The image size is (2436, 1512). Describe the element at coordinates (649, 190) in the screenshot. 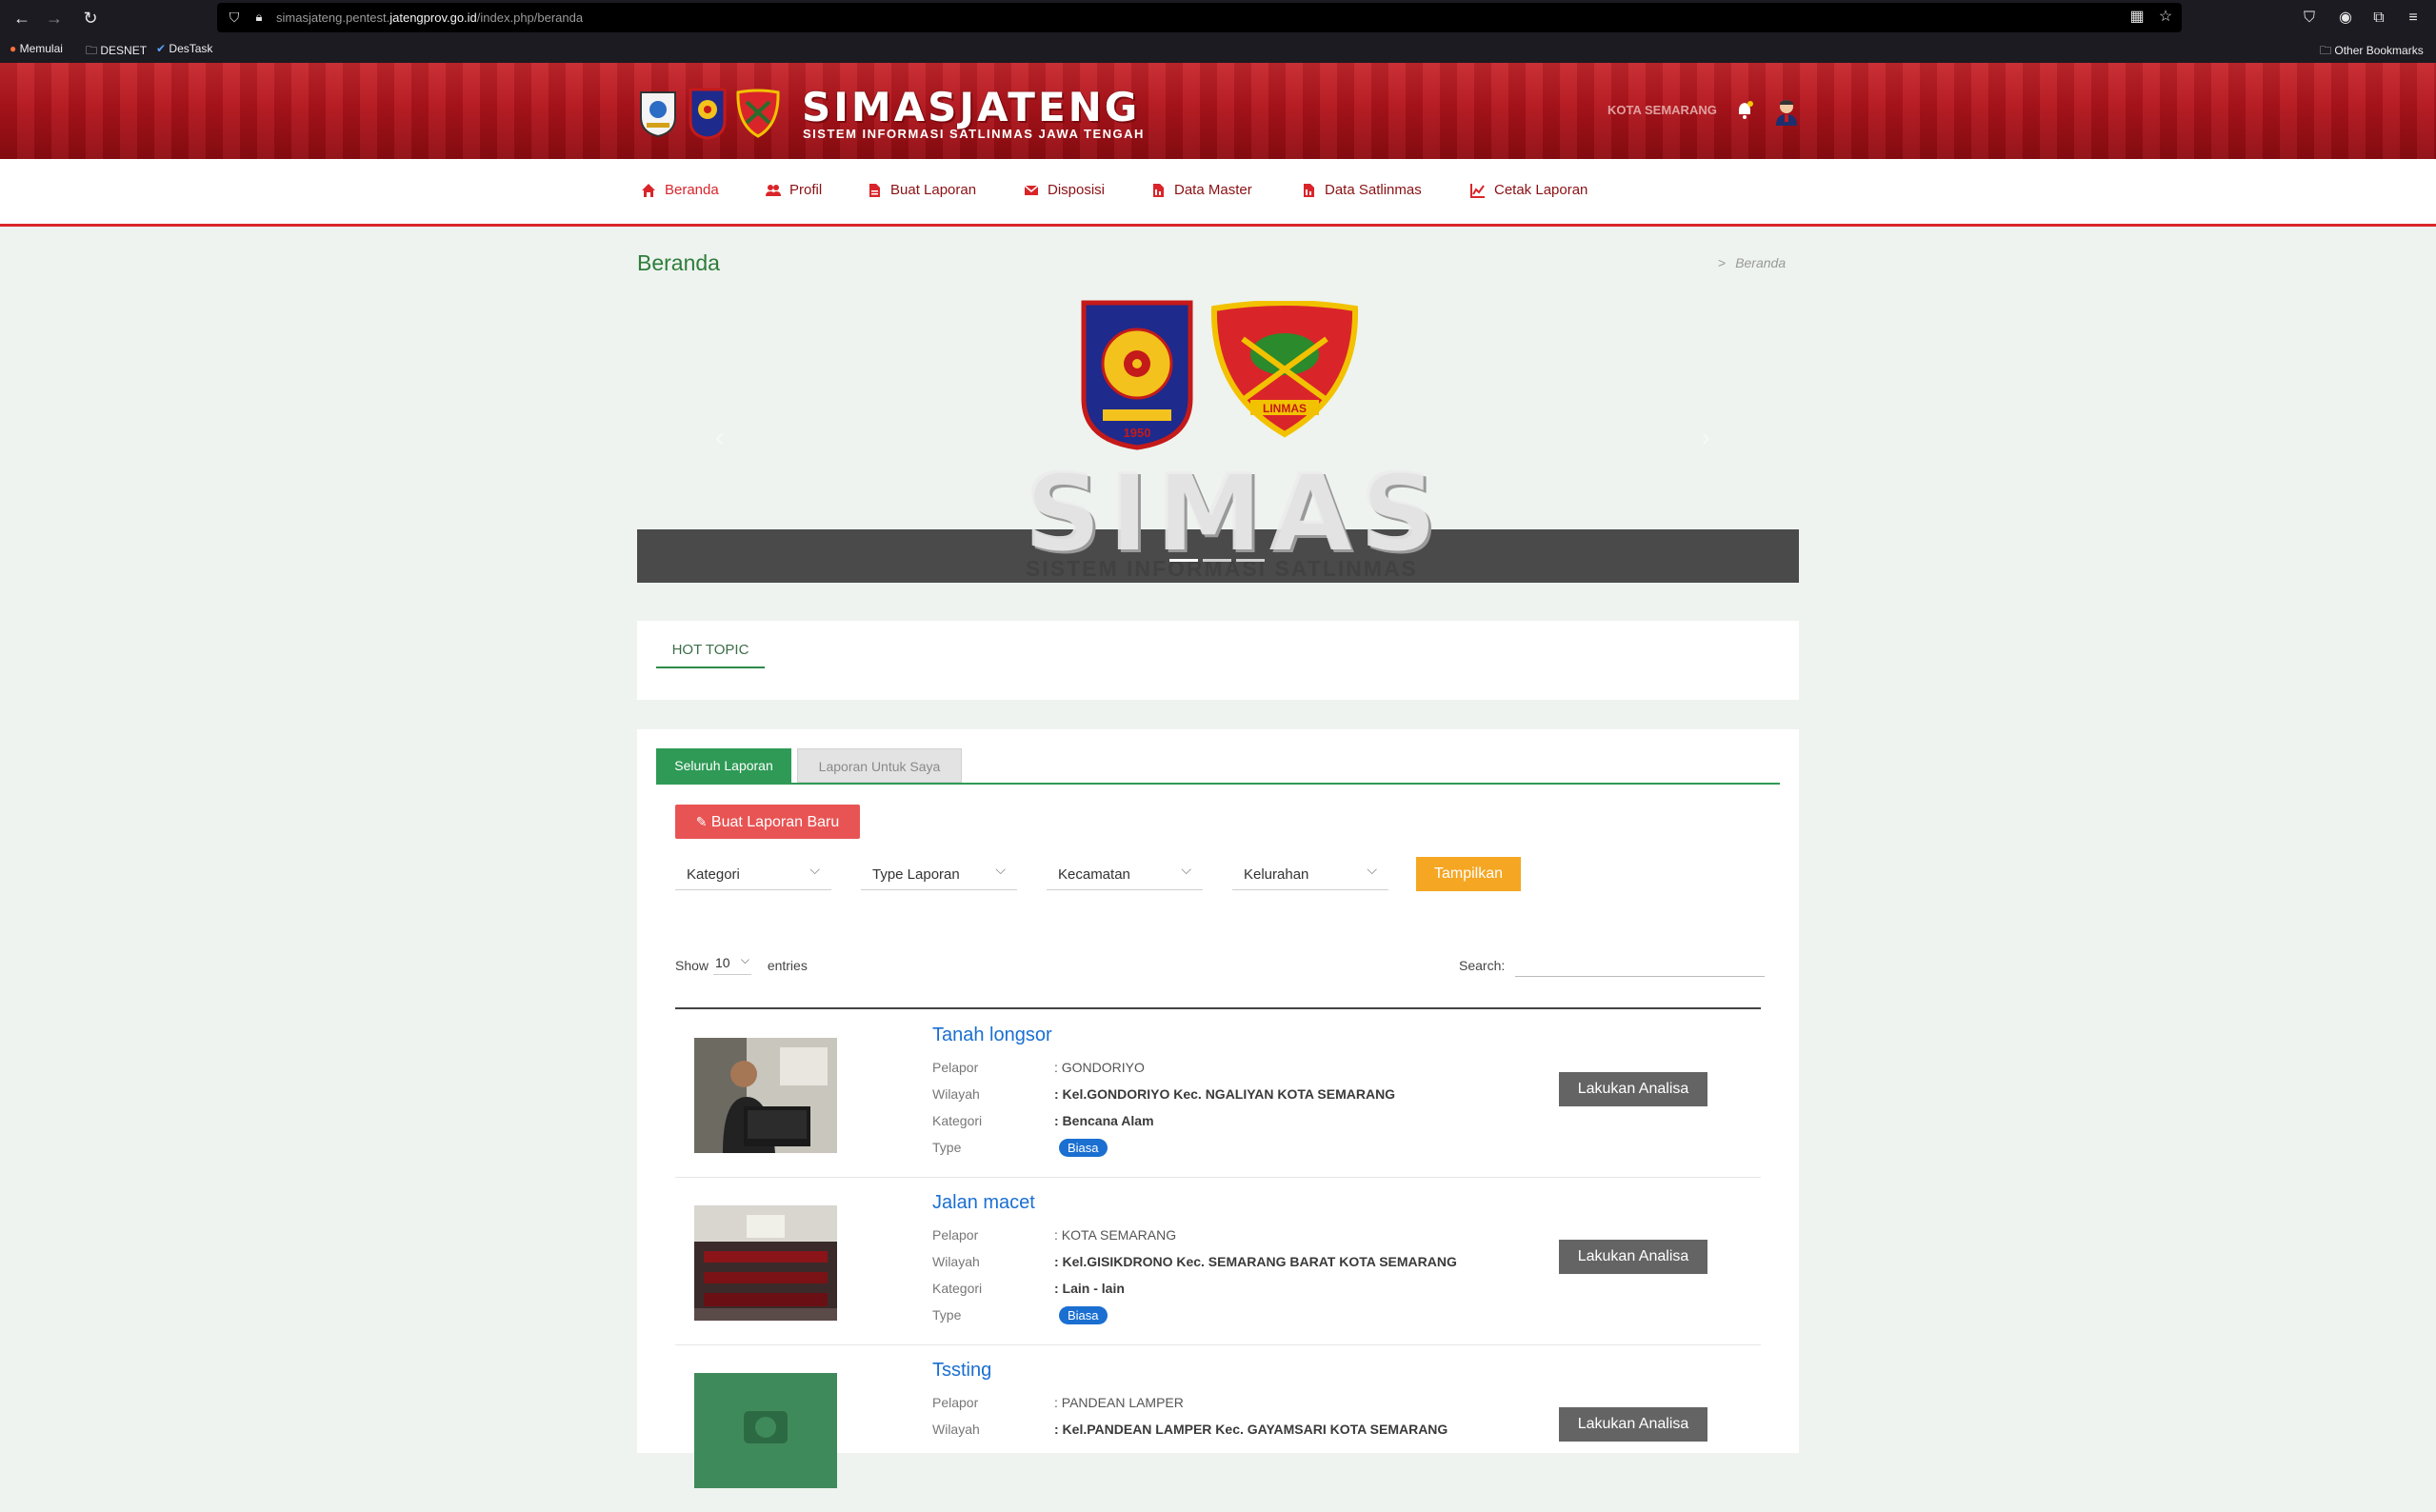

I see `home-icon` at that location.